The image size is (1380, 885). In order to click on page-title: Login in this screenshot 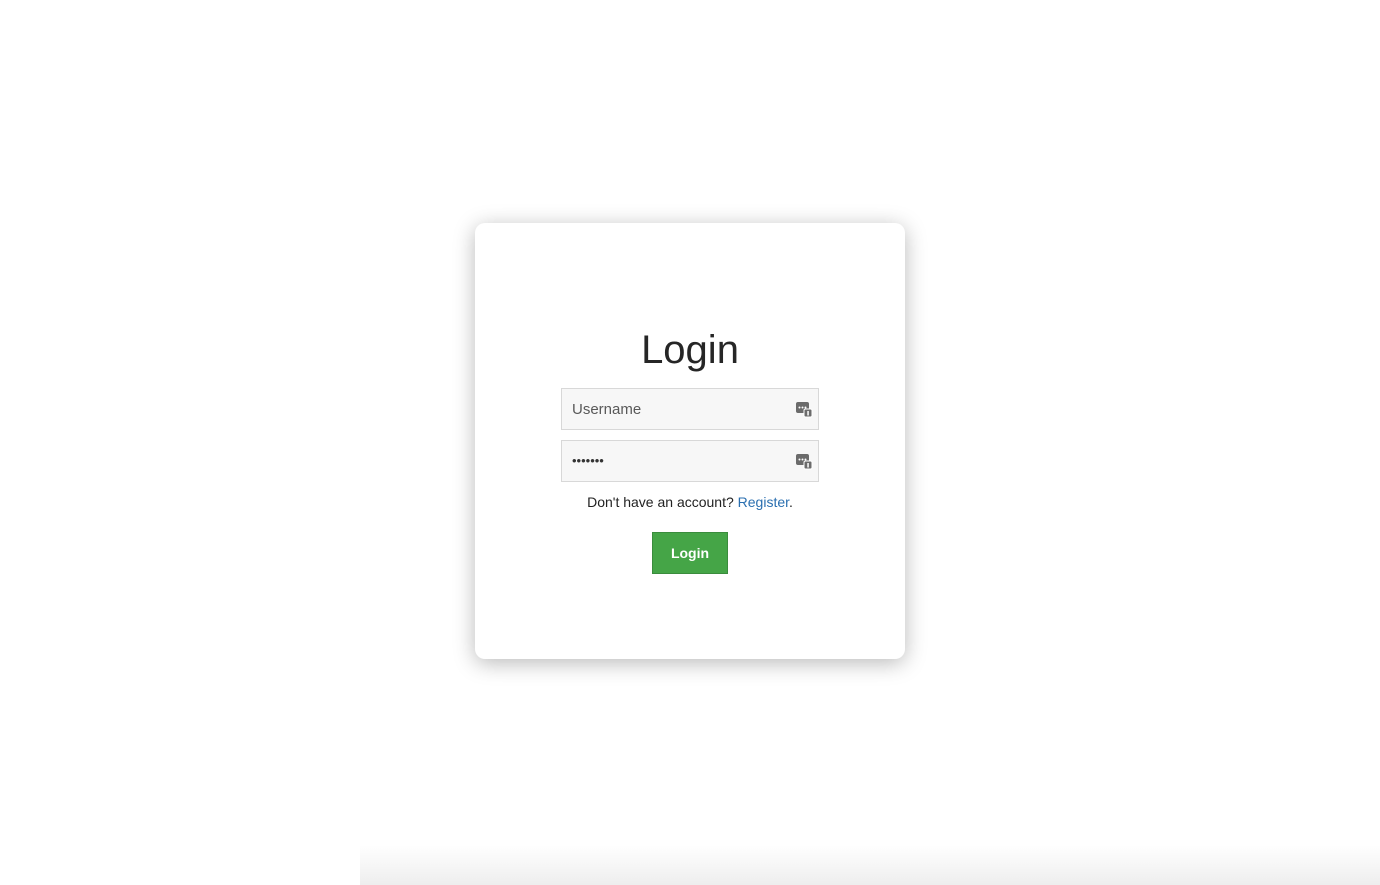, I will do `click(690, 350)`.